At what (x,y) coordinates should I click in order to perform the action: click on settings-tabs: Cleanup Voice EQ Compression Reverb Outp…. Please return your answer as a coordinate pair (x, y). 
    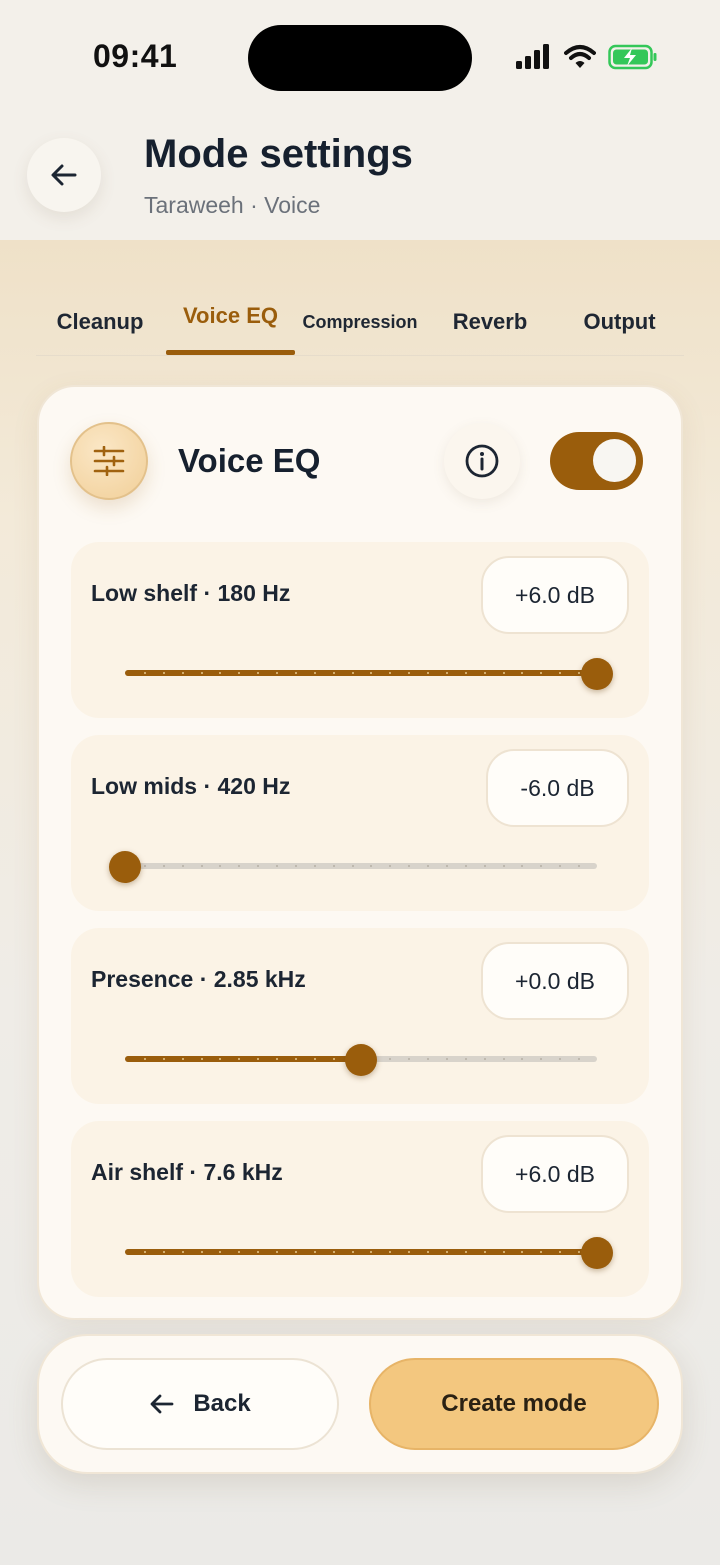
    Looking at the image, I should click on (360, 323).